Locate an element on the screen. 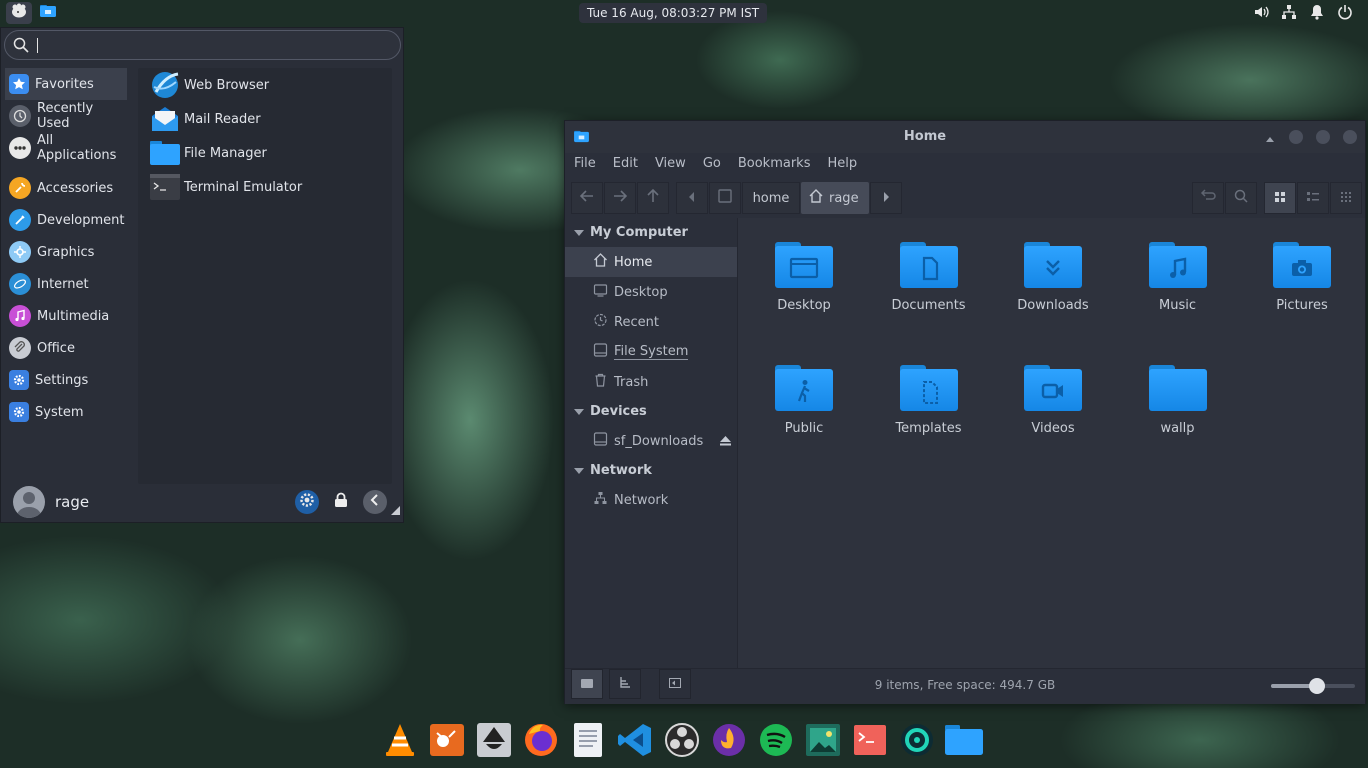  dock-item-files is located at coordinates (964, 742).